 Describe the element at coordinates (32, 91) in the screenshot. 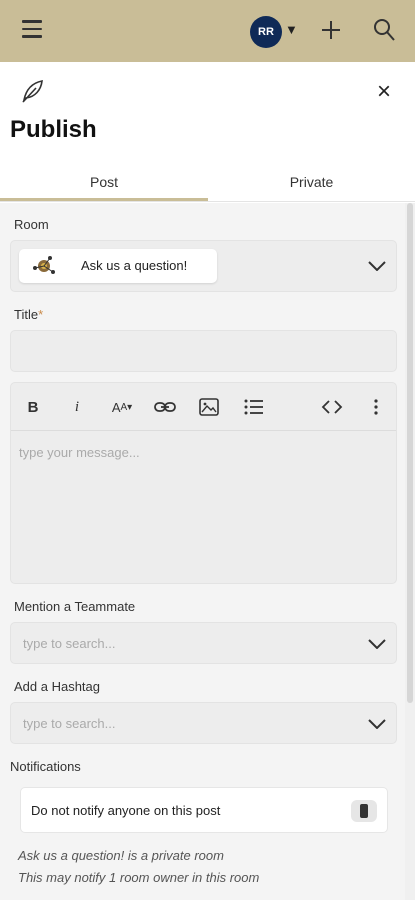

I see `feather-icon` at that location.